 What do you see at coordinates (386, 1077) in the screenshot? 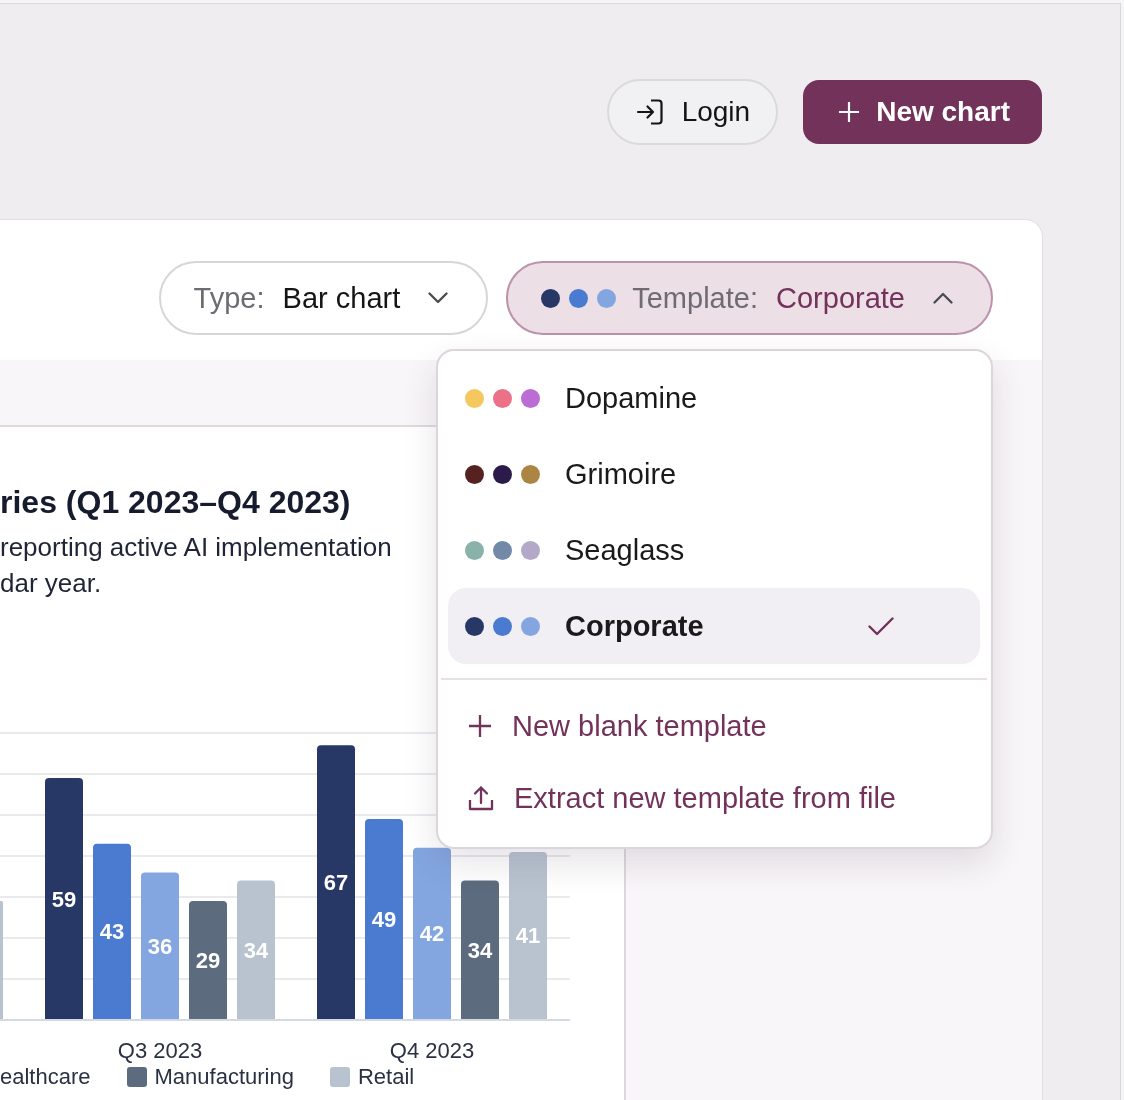
I see `legend-label: Retail` at bounding box center [386, 1077].